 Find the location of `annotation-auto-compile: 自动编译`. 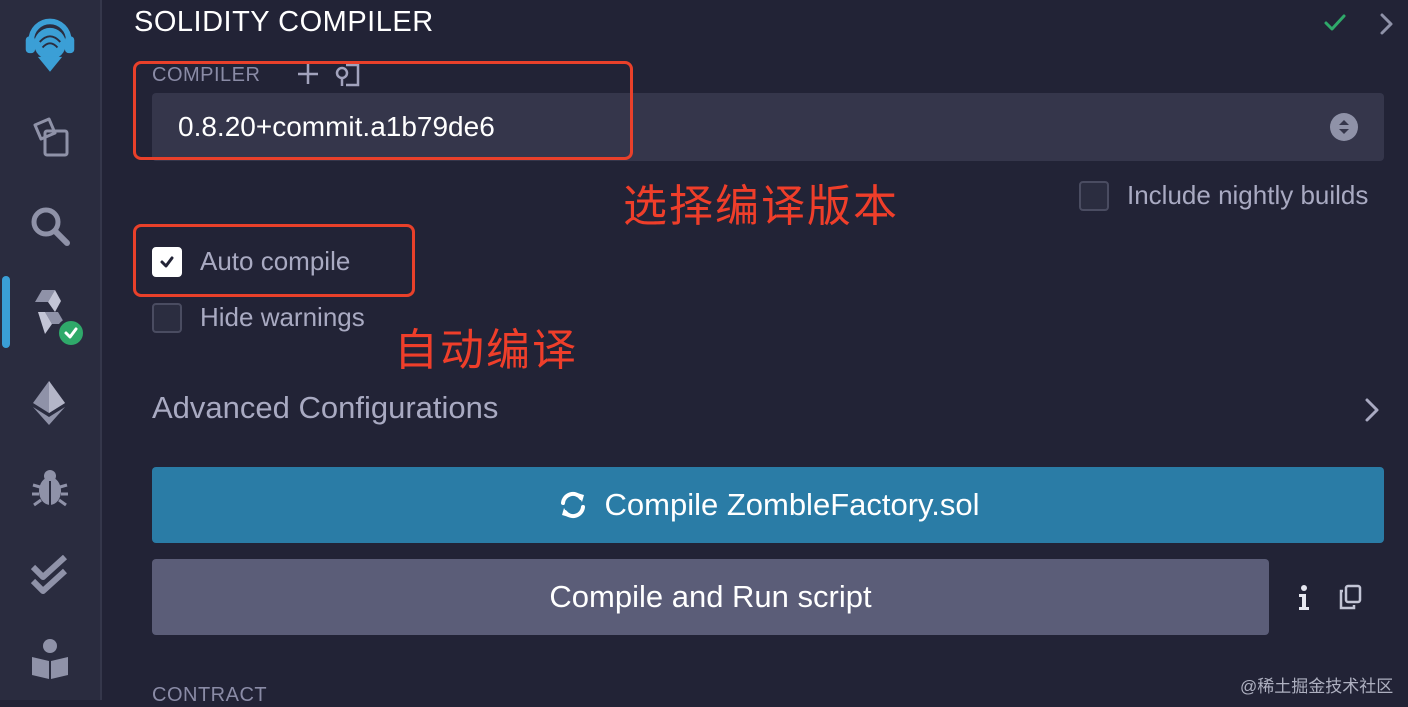

annotation-auto-compile: 自动编译 is located at coordinates (486, 350).